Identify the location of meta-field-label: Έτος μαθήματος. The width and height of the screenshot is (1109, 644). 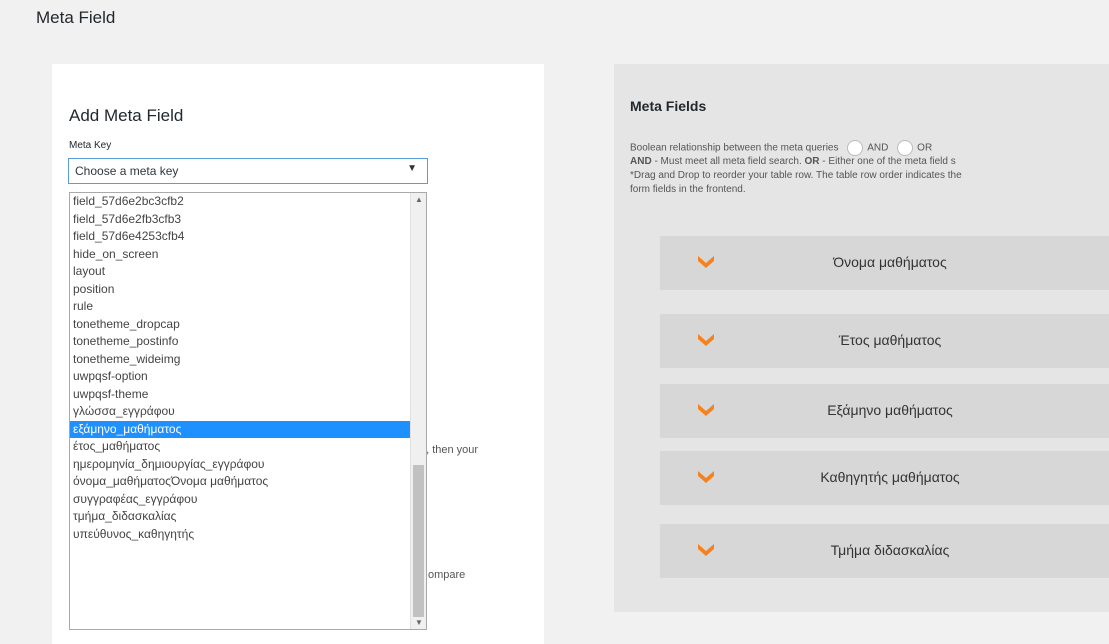
(890, 340).